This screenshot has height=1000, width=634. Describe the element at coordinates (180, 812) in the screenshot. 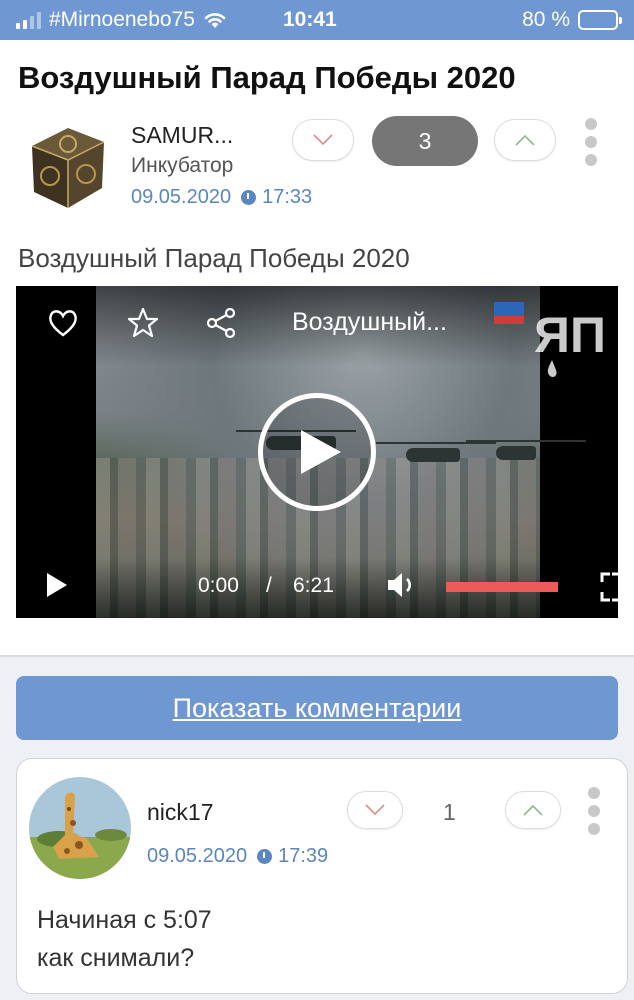

I see `commenter-name: nick17` at that location.